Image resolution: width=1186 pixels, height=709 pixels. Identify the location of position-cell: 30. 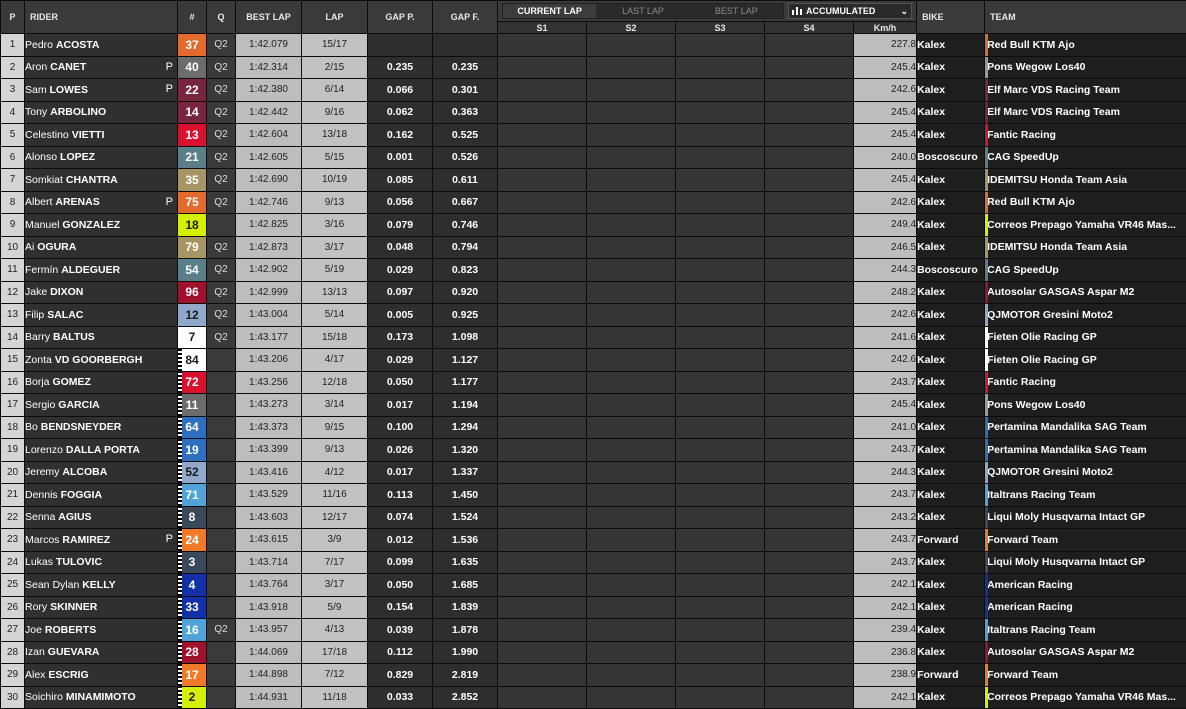
(13, 697).